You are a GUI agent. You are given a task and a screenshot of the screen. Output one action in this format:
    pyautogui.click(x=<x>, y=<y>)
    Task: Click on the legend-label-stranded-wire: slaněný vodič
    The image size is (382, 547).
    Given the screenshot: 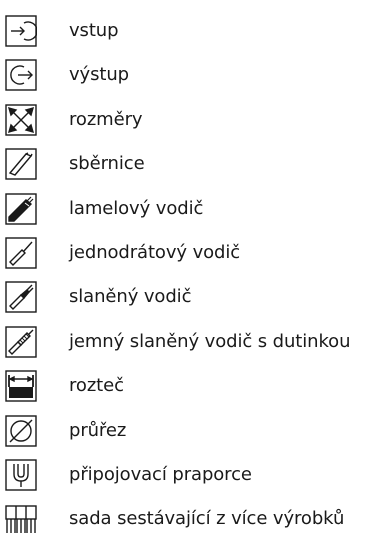 What is the action you would take?
    pyautogui.click(x=130, y=297)
    